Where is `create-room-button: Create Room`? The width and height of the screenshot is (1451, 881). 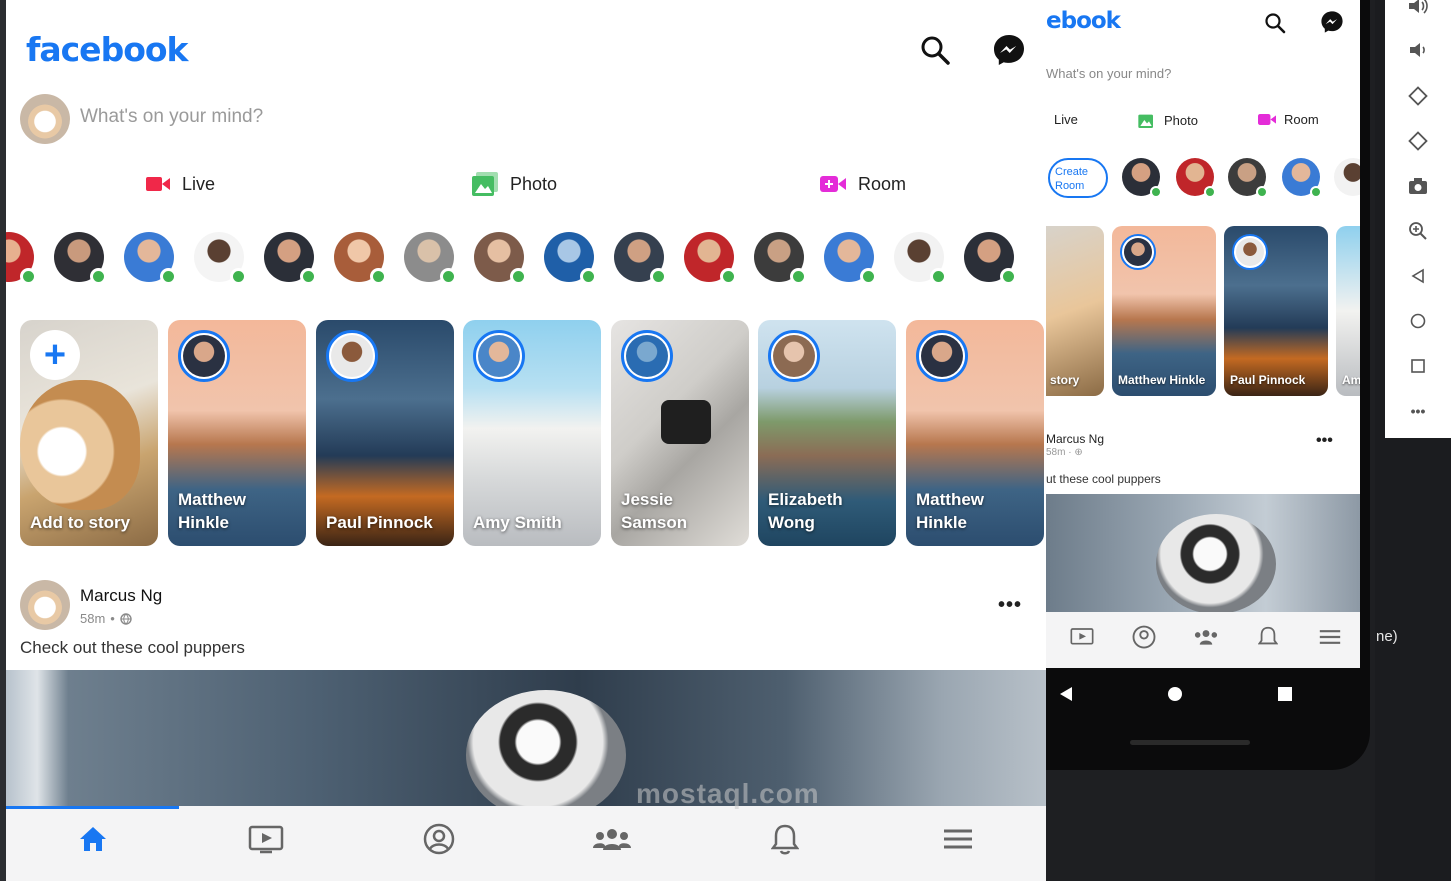
create-room-button: Create Room is located at coordinates (1078, 178).